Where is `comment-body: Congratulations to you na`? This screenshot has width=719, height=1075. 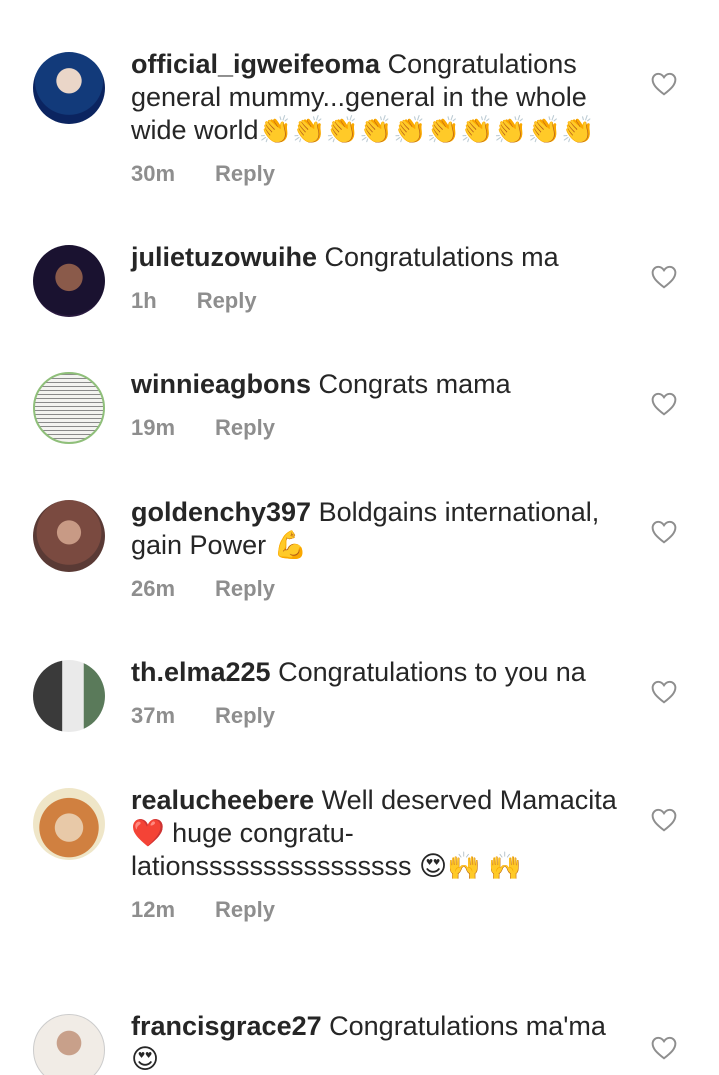 comment-body: Congratulations to you na is located at coordinates (432, 672).